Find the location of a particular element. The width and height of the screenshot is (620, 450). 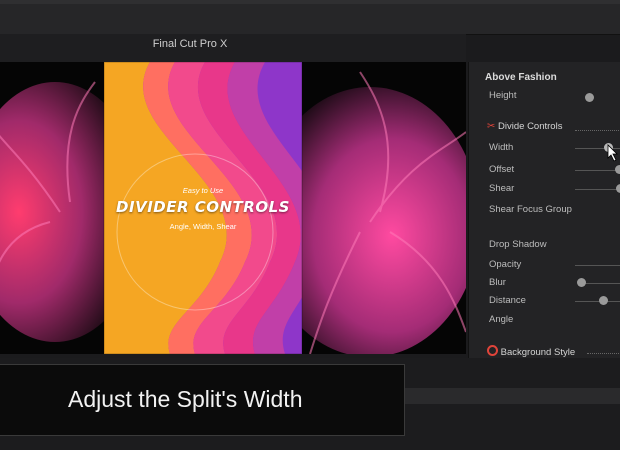

distance-slider-knob is located at coordinates (603, 300).